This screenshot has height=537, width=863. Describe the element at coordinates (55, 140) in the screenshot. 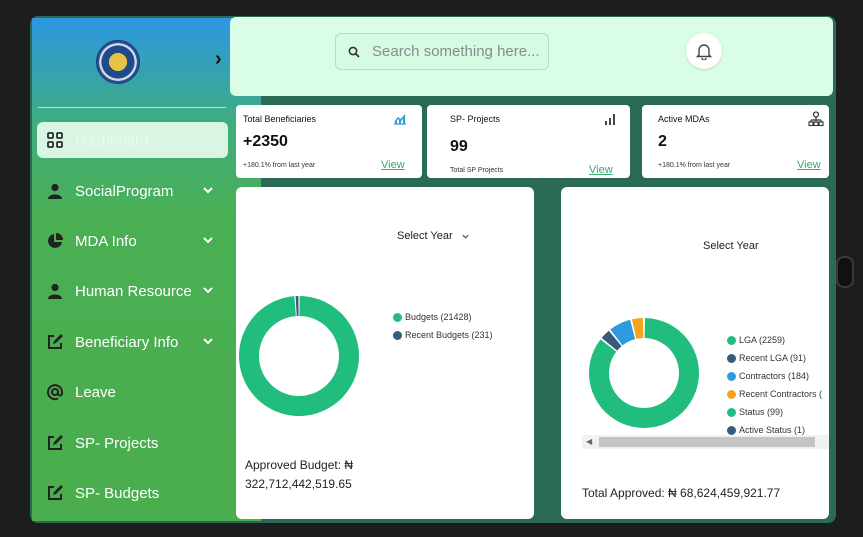

I see `grid-icon` at that location.